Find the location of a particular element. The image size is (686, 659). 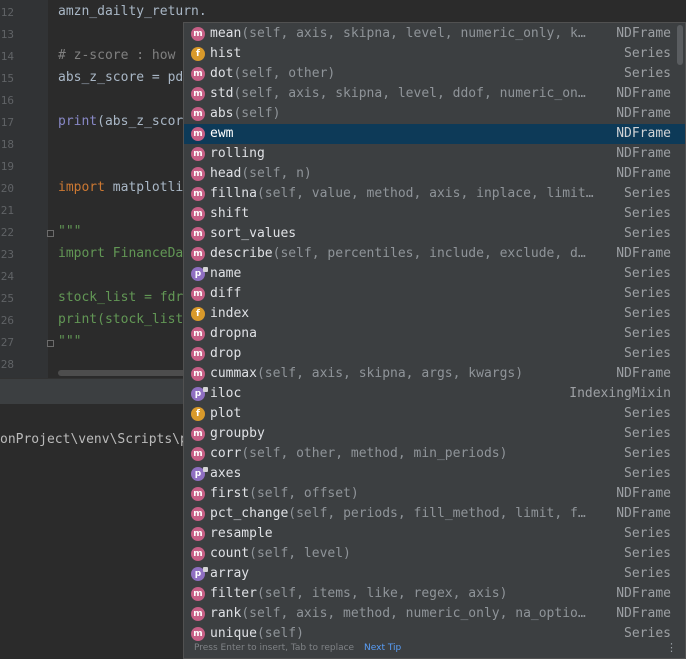

field-icon: f is located at coordinates (198, 54).